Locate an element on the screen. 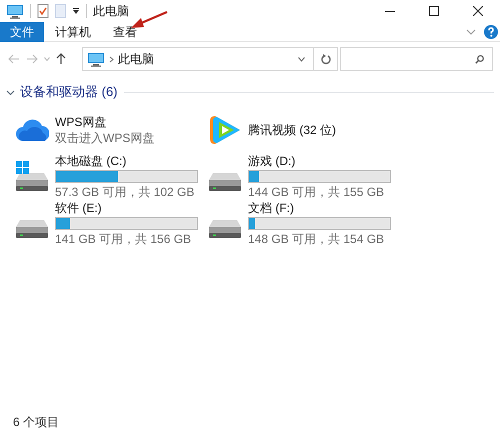 The image size is (500, 432). close-icon is located at coordinates (478, 11).